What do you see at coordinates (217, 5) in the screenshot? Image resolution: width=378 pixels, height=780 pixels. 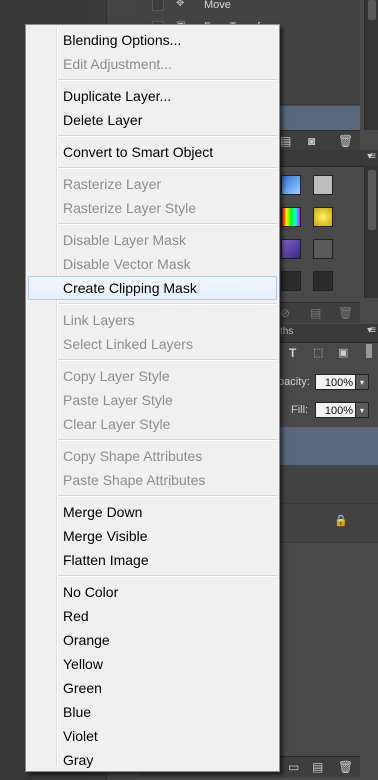 I see `history-item-label: Move` at bounding box center [217, 5].